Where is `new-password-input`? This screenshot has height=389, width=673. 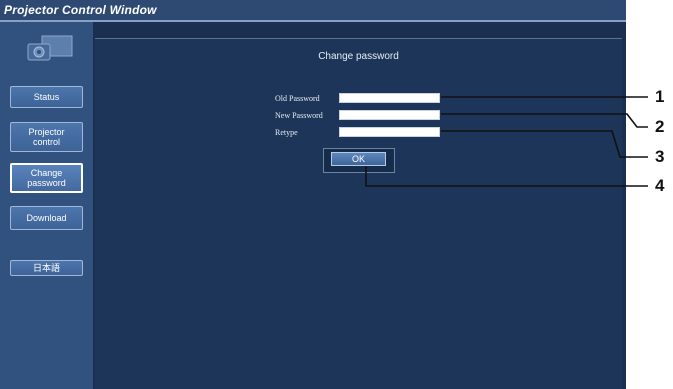
new-password-input is located at coordinates (389, 115).